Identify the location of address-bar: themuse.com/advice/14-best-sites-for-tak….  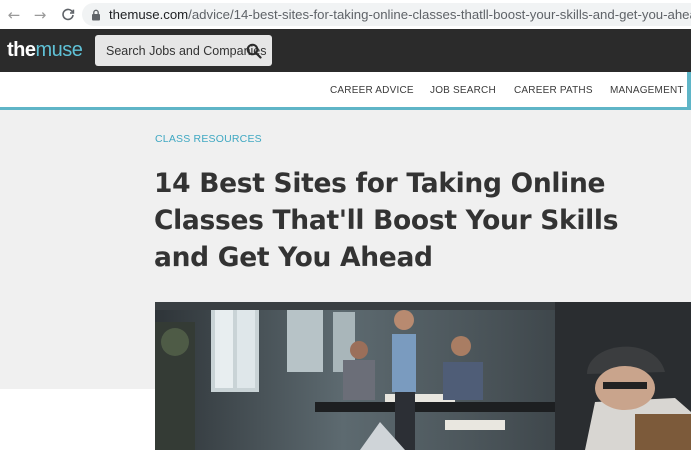
(386, 14).